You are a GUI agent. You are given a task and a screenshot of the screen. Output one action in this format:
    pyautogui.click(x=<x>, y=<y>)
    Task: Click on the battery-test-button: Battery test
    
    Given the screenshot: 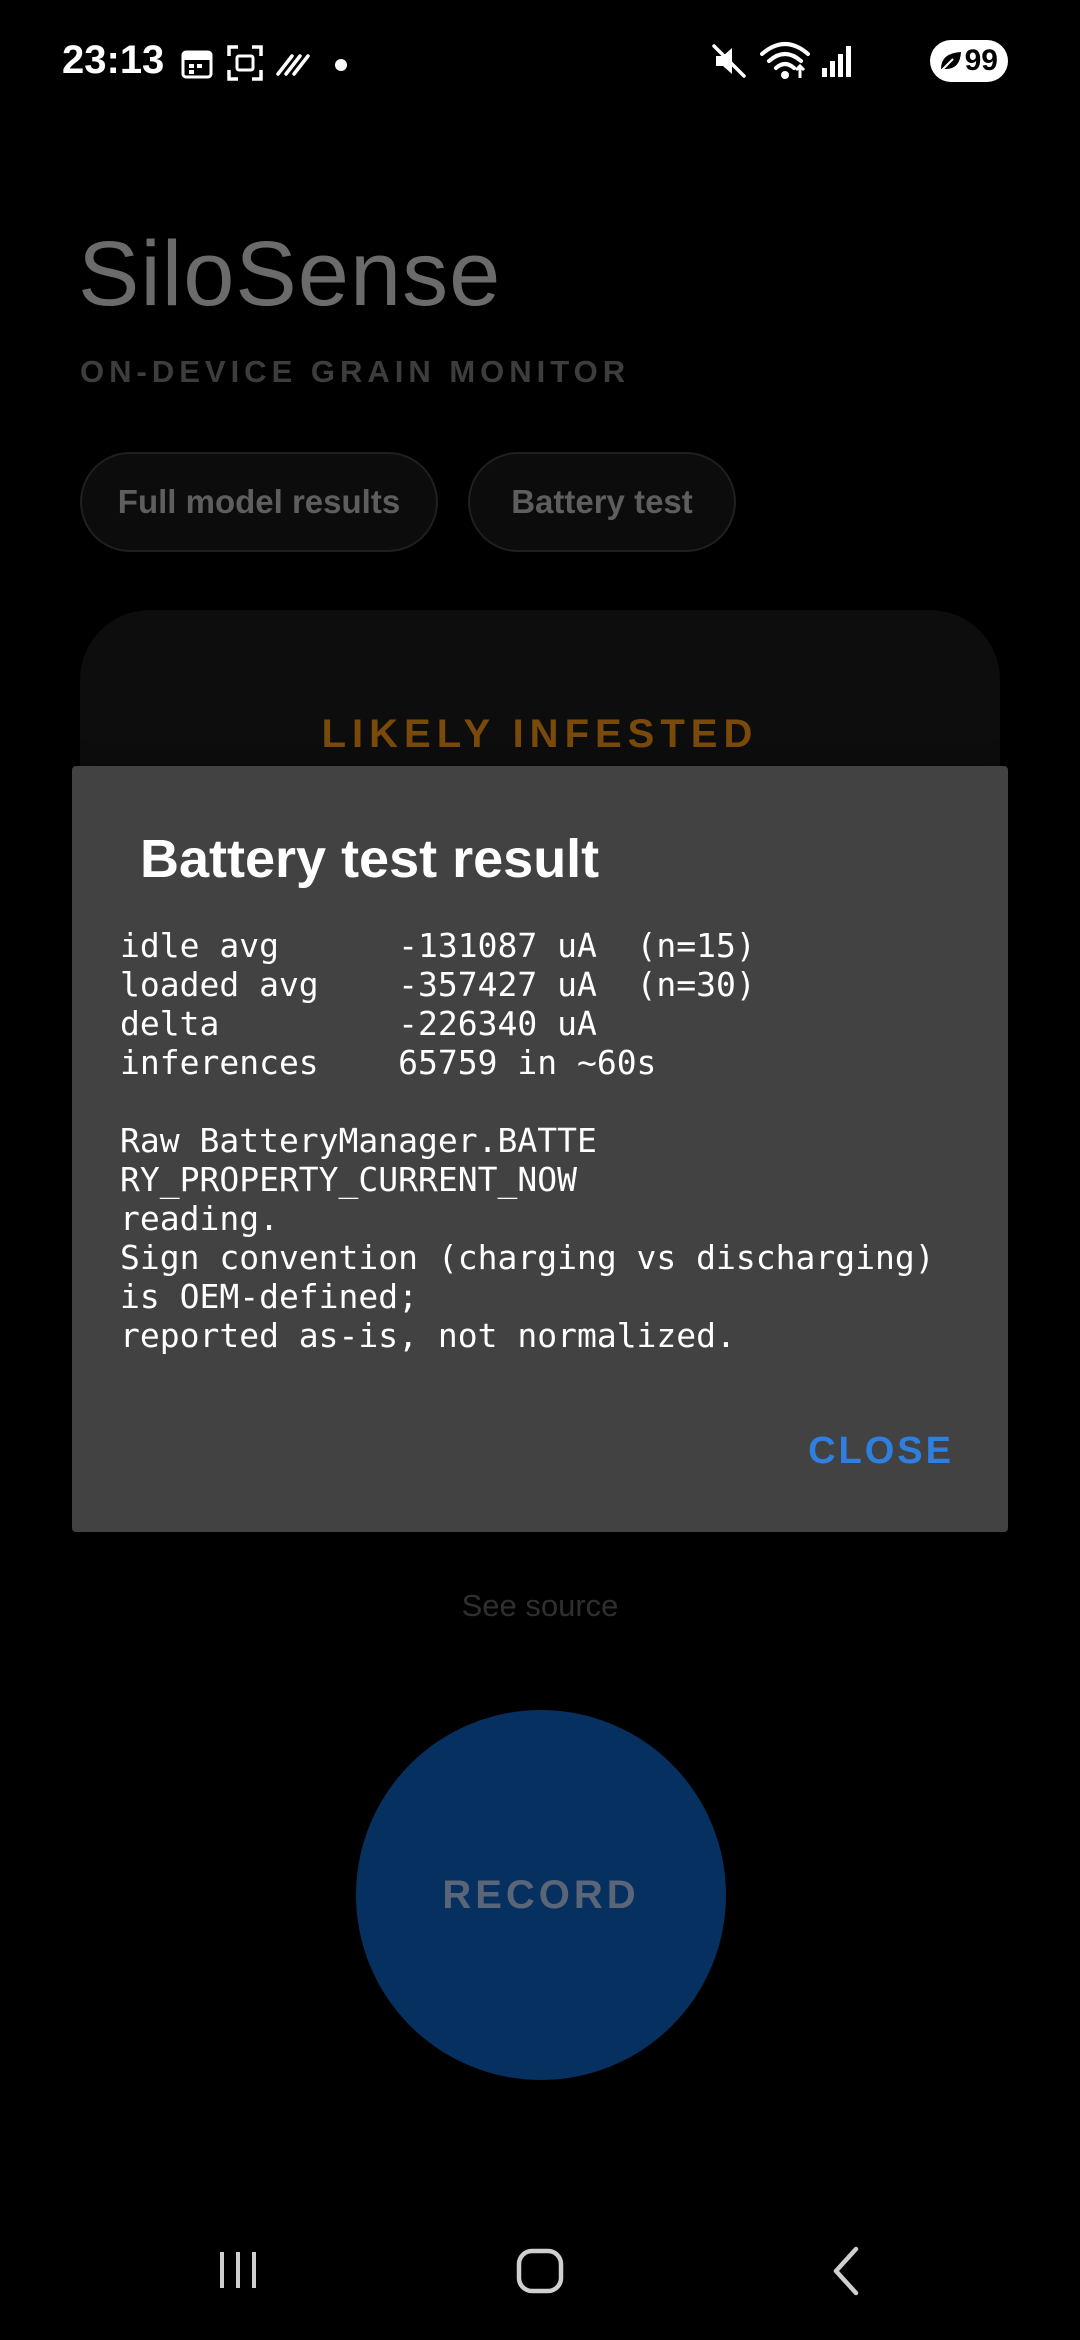 What is the action you would take?
    pyautogui.click(x=602, y=502)
    